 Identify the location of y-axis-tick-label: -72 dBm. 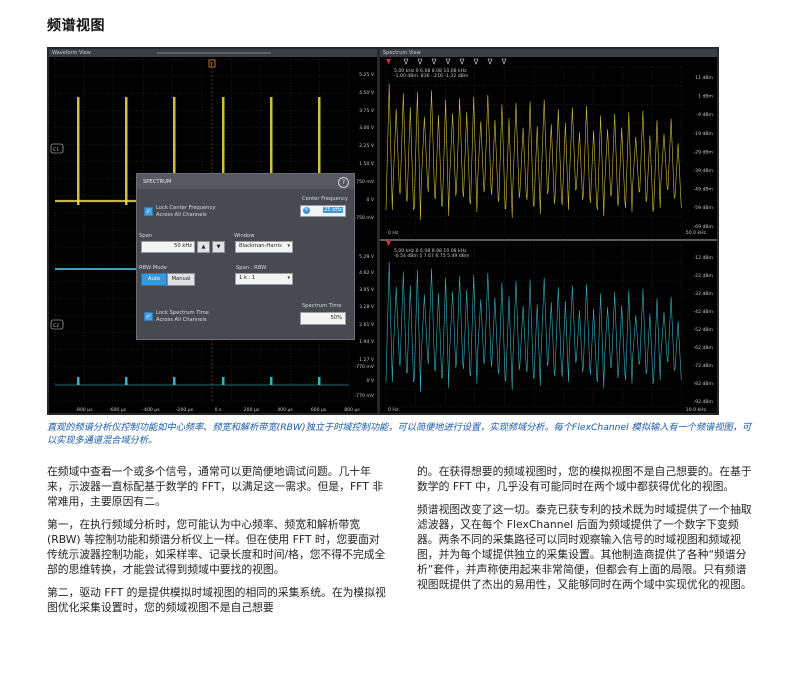
(703, 366).